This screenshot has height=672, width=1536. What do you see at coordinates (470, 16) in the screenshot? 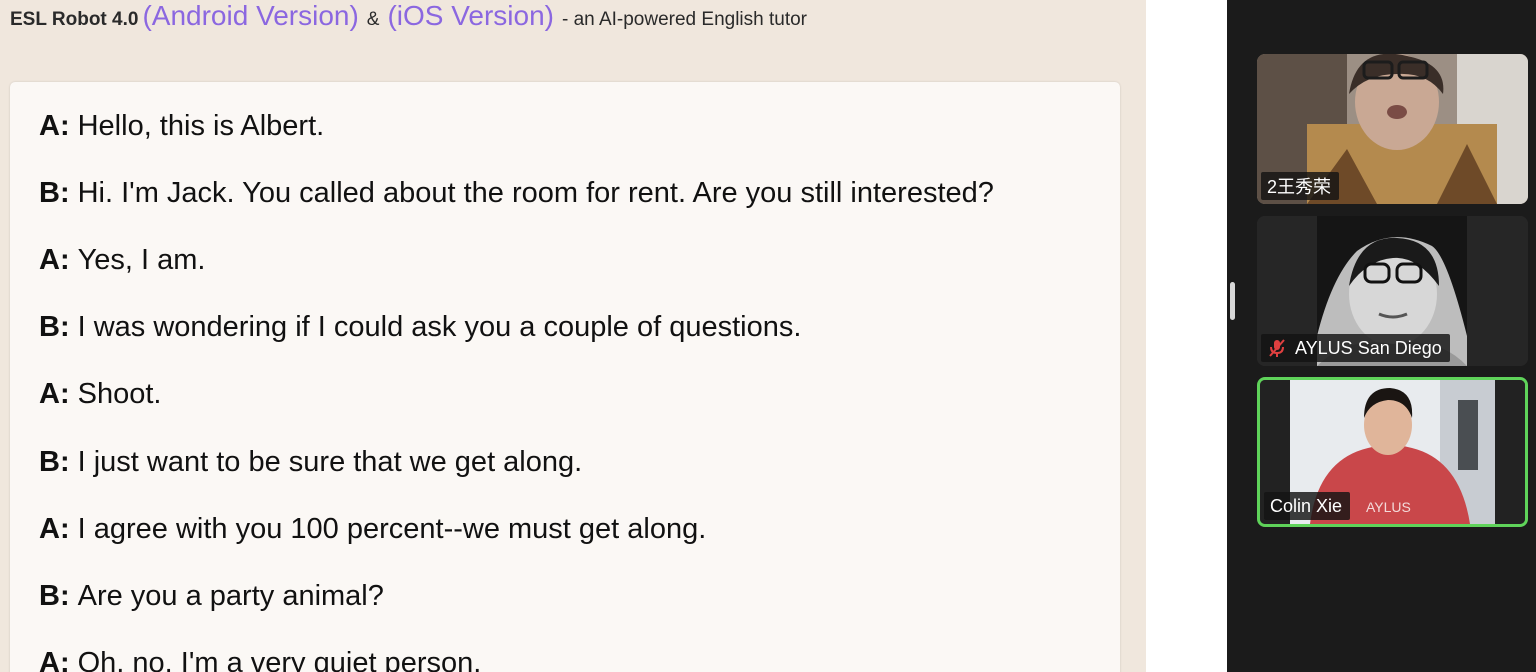
I see `ios-version-link: (iOS Version)` at bounding box center [470, 16].